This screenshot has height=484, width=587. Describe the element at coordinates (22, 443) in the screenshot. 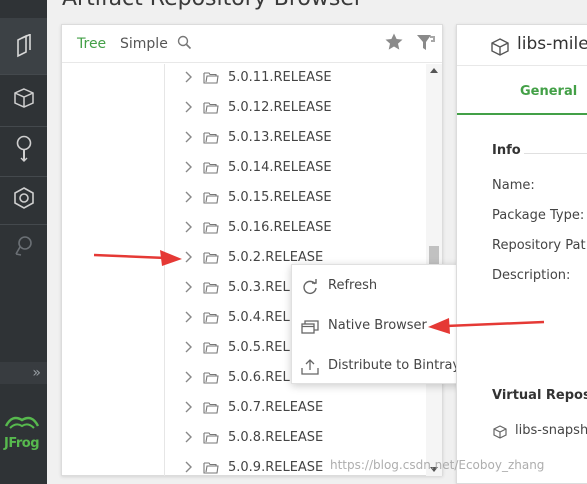

I see `jfrog-logo-text: JFrog` at that location.